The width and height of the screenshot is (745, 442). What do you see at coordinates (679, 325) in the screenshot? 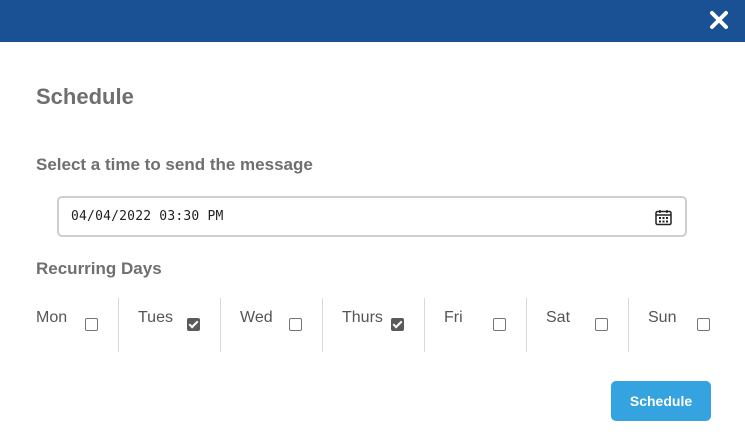
I see `day-sun: Sun` at bounding box center [679, 325].